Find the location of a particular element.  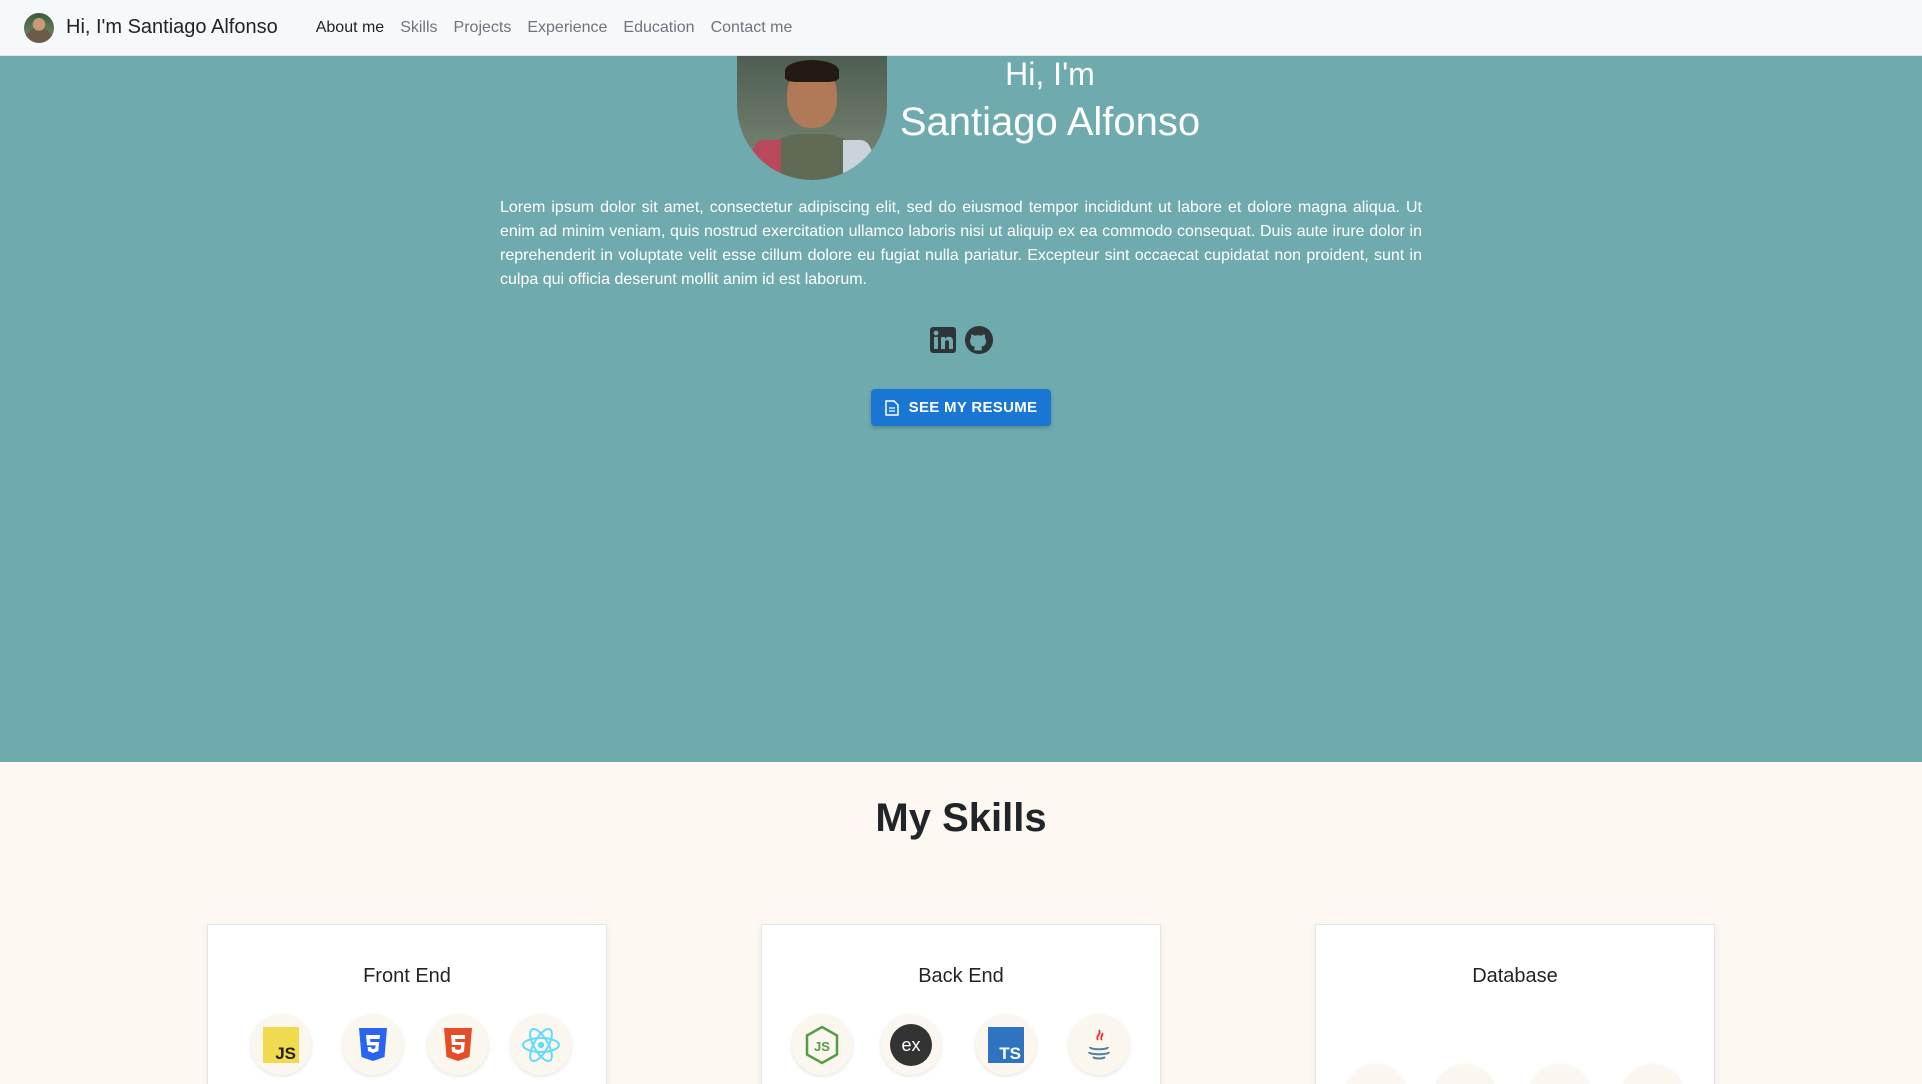

nav-projects: Projects is located at coordinates (483, 28).